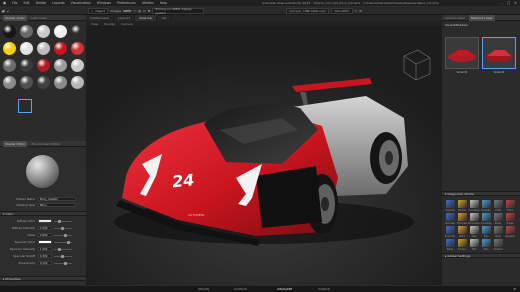 This screenshot has width=520, height=292. What do you see at coordinates (139, 11) in the screenshot?
I see `grid-icon: ▤` at bounding box center [139, 11].